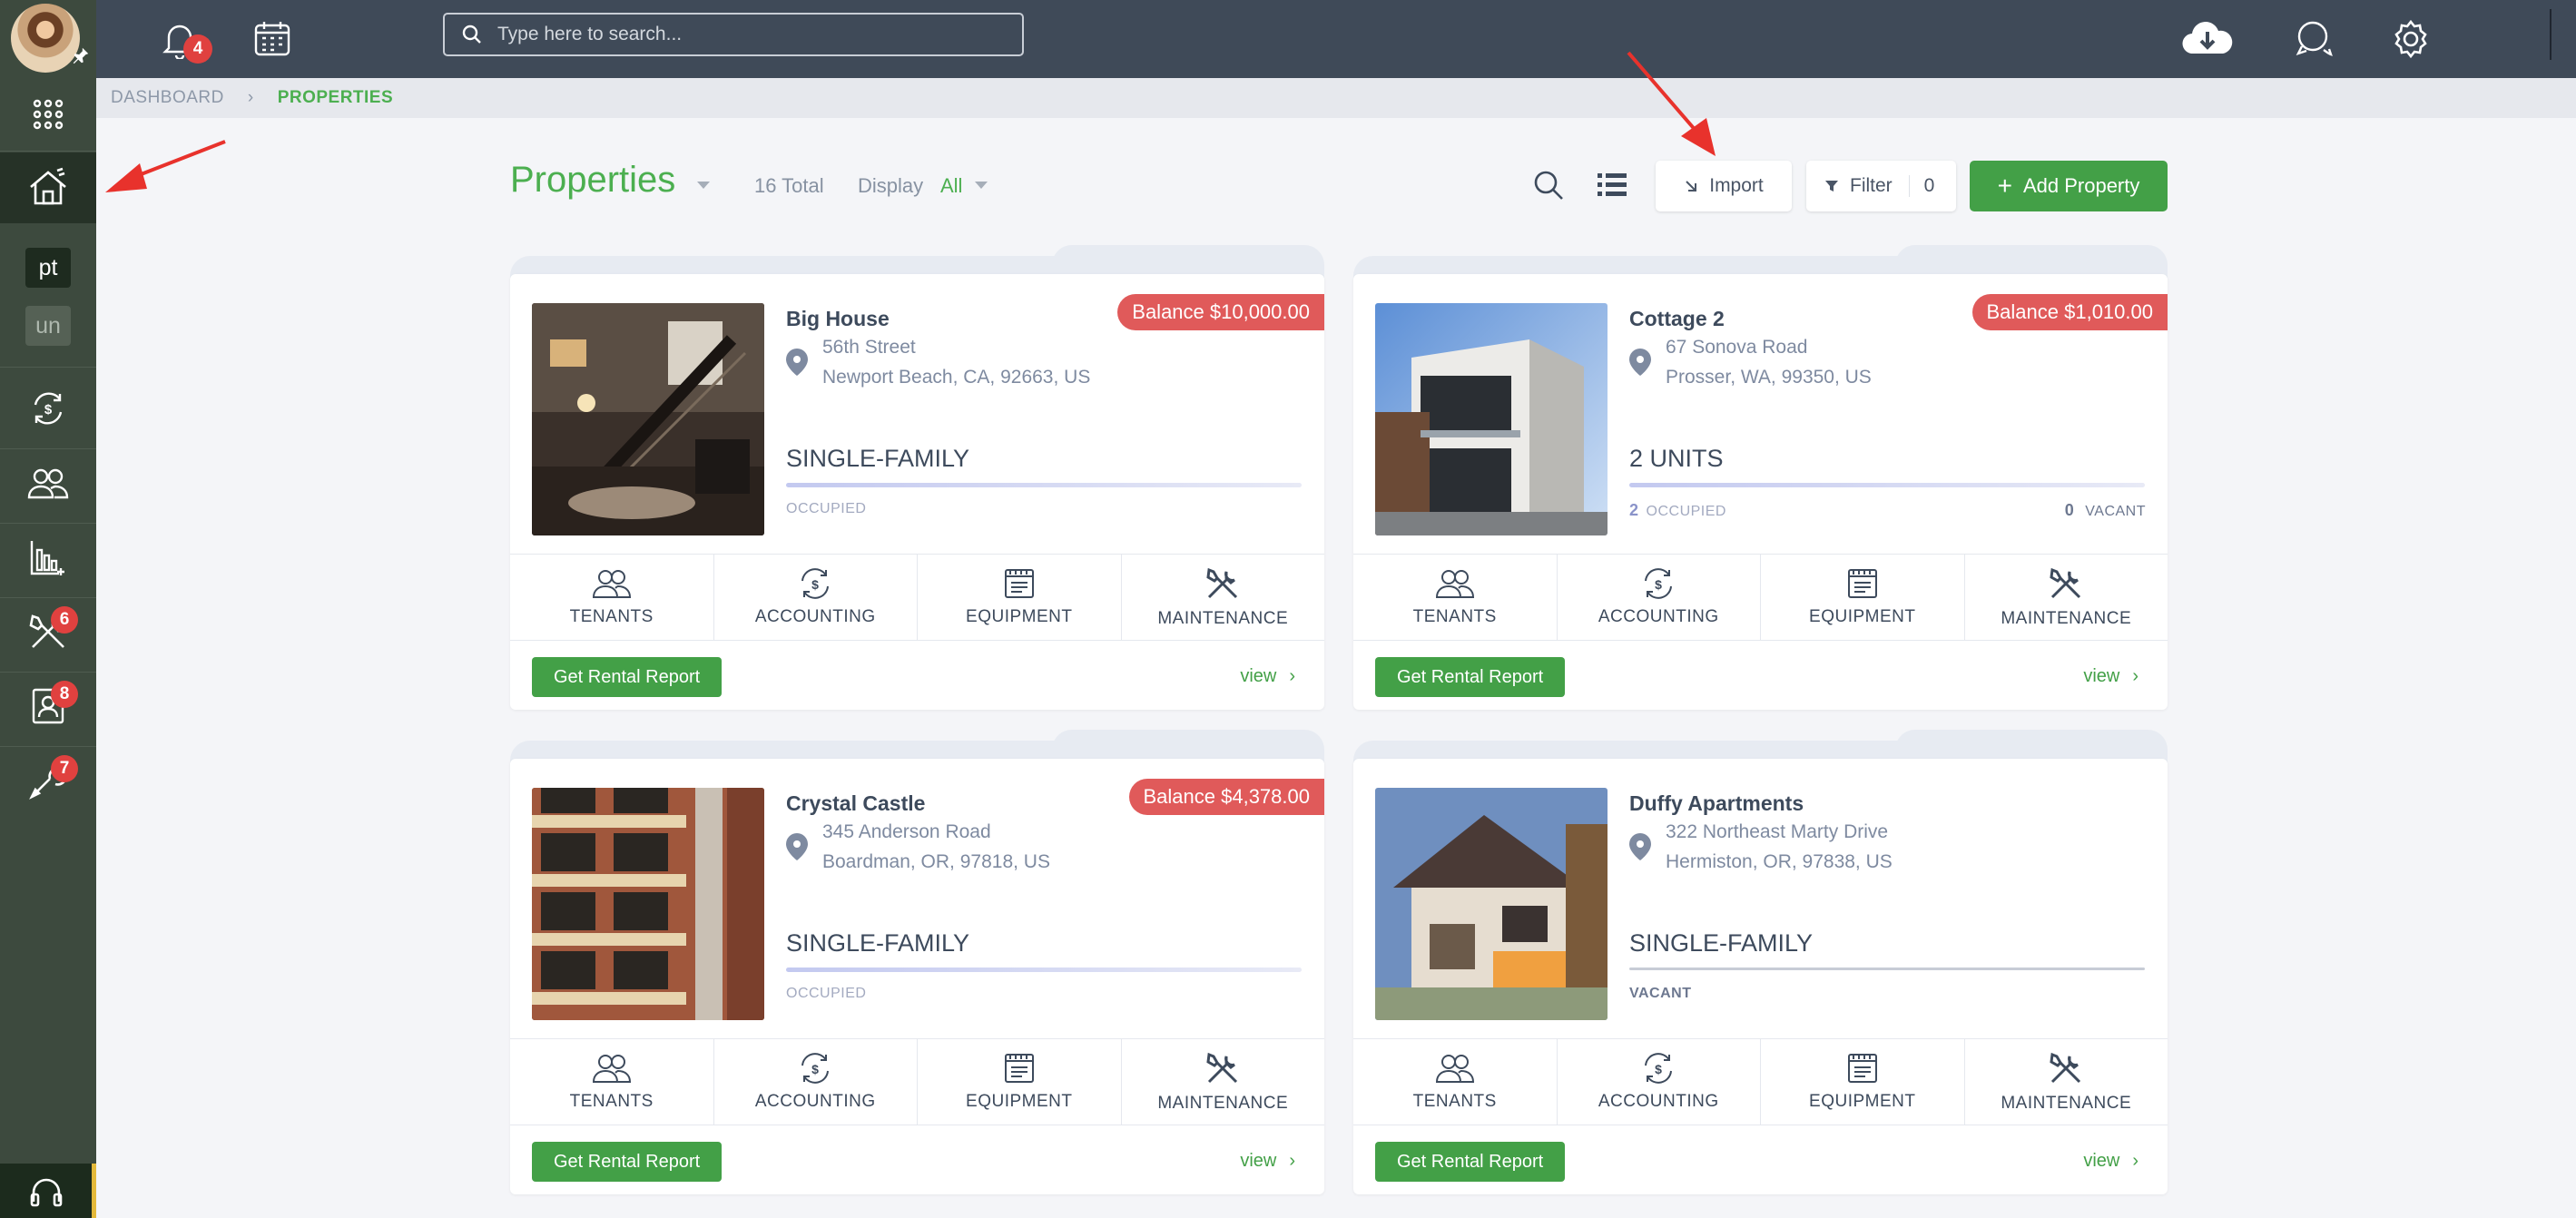 The height and width of the screenshot is (1218, 2576). I want to click on balance-badge: Balance $4,378.00, so click(1226, 797).